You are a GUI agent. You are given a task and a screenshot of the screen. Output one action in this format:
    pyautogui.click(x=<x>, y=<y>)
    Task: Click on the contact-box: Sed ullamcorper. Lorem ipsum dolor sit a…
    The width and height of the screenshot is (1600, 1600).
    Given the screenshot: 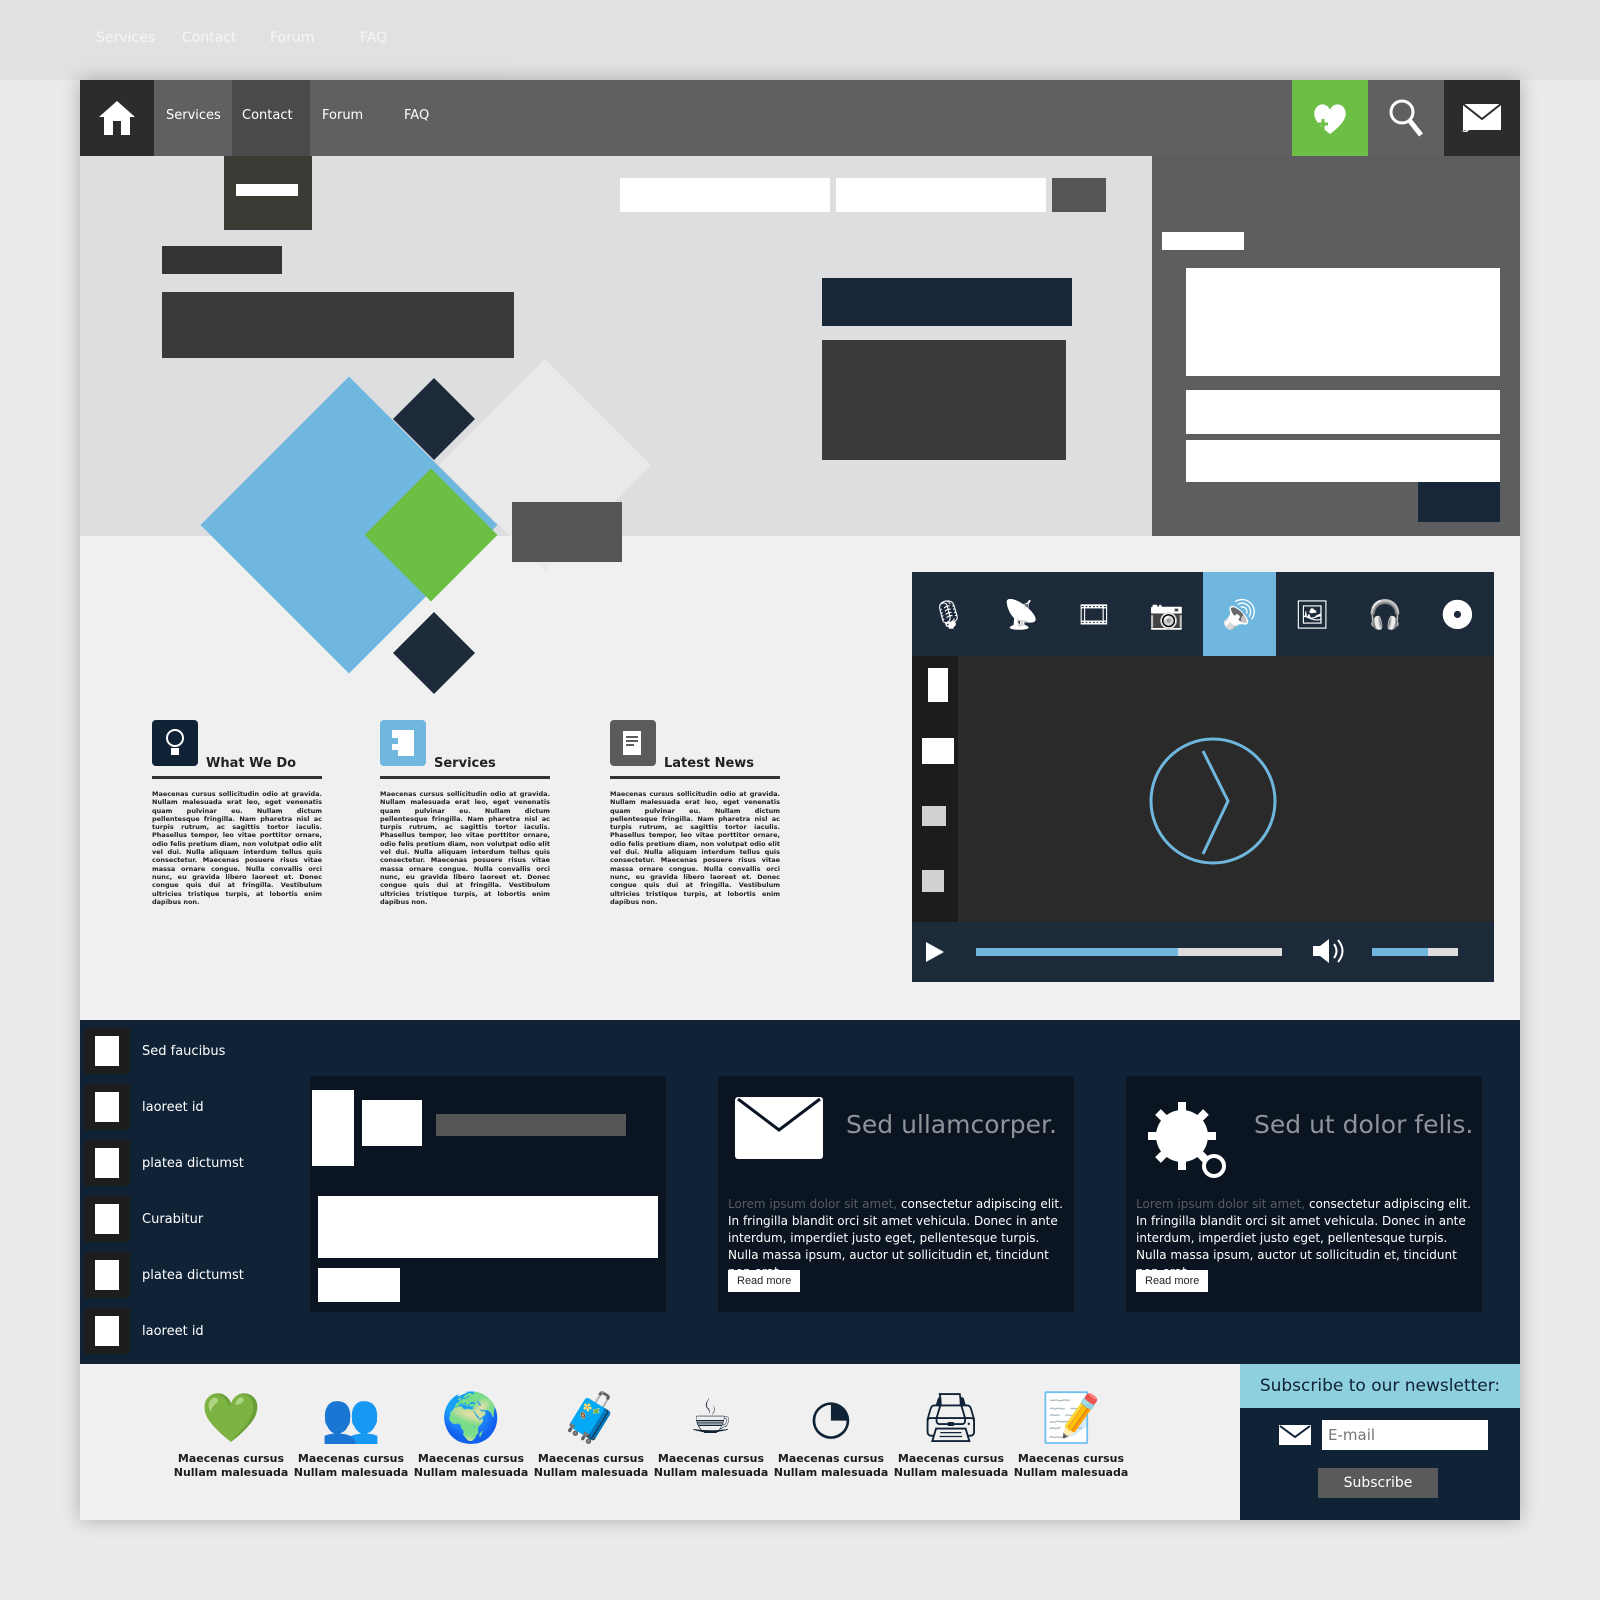 What is the action you would take?
    pyautogui.click(x=896, y=1194)
    